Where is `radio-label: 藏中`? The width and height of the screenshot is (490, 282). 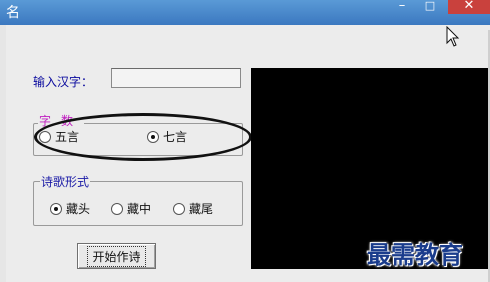
radio-label: 藏中 is located at coordinates (139, 209).